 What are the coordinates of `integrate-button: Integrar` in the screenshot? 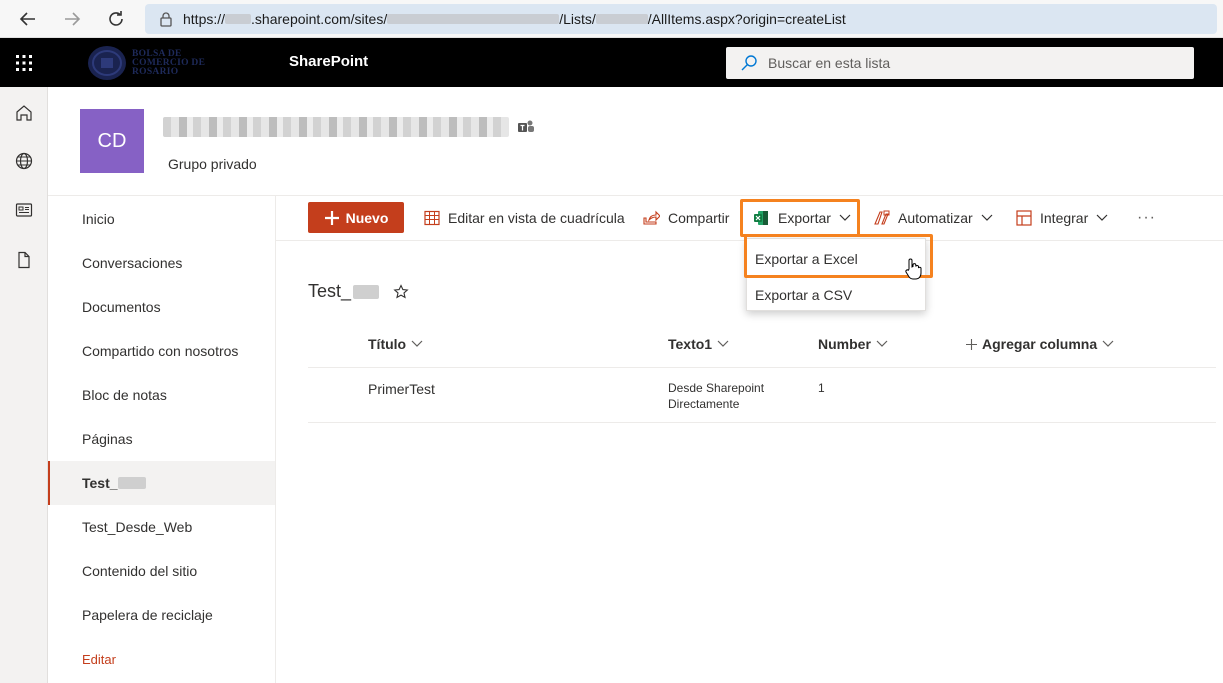 It's located at (1066, 218).